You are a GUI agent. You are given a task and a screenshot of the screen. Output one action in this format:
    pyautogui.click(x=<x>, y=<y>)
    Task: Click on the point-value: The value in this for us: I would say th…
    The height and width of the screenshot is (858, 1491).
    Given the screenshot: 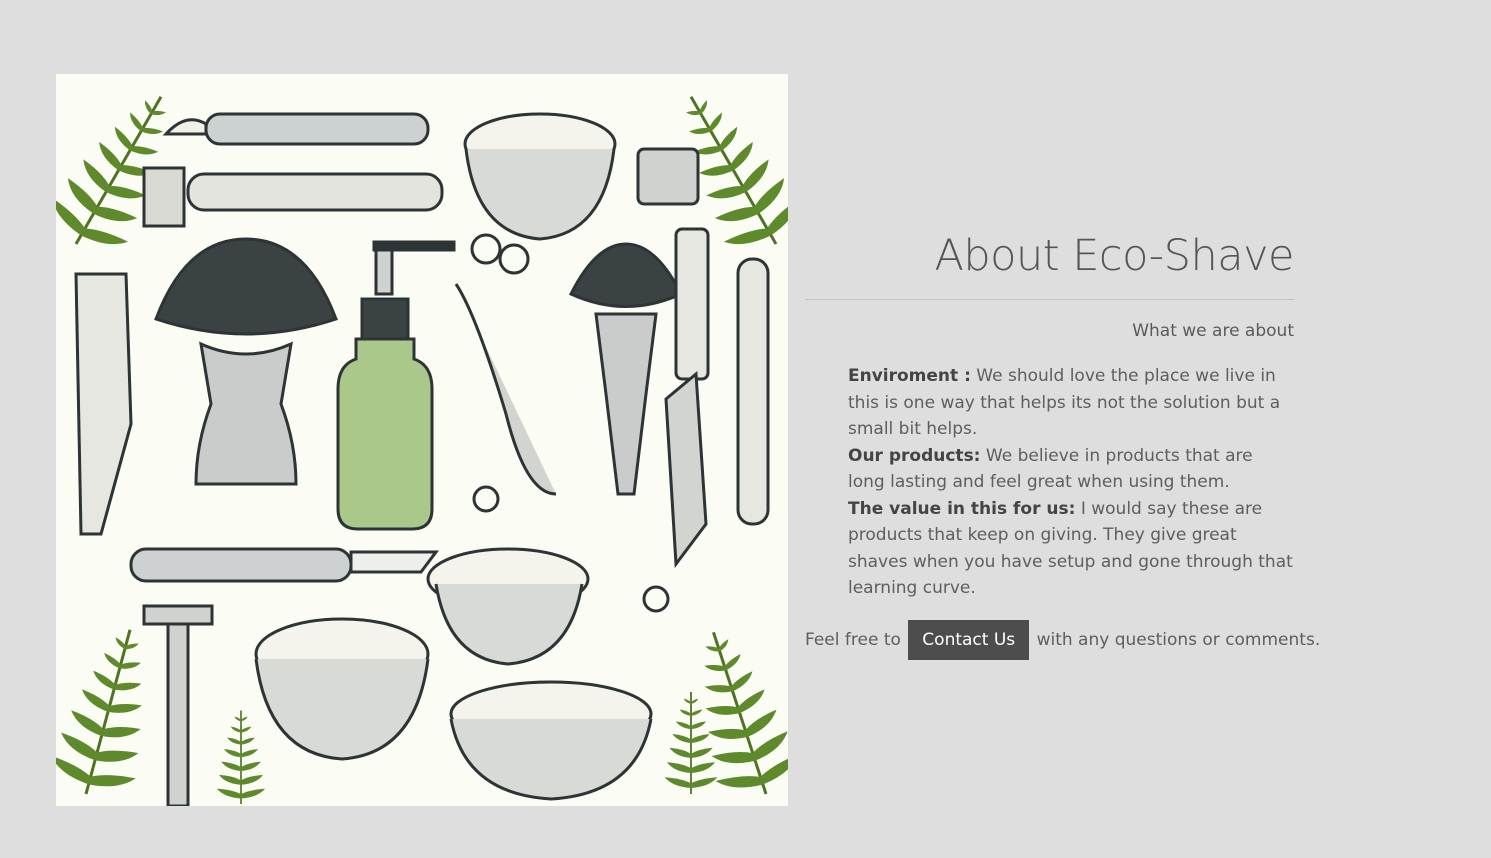 What is the action you would take?
    pyautogui.click(x=1070, y=549)
    